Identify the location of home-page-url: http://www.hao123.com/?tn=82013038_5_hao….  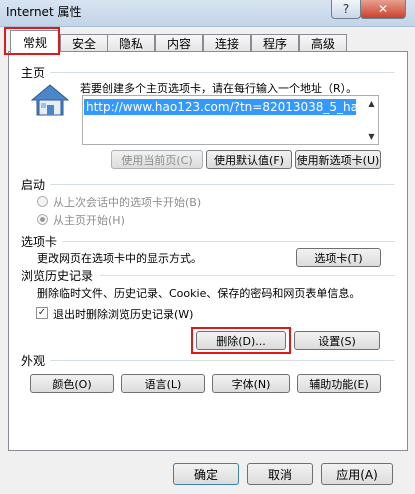
(220, 107).